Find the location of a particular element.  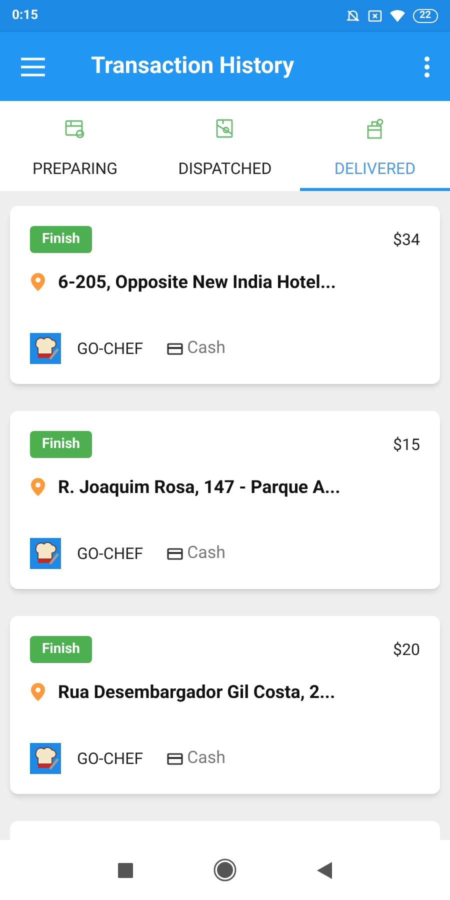

recent-apps-icon is located at coordinates (125, 870).